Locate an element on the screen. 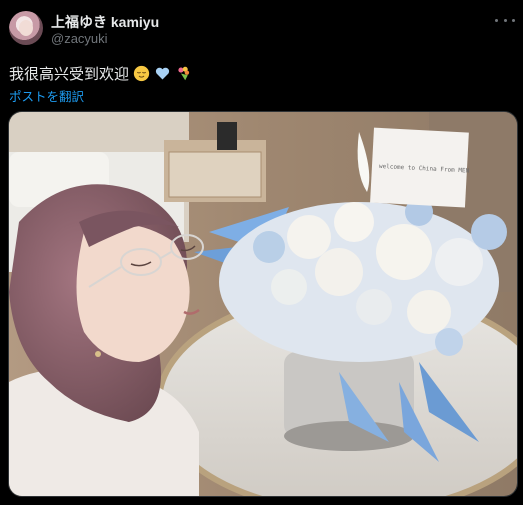 The height and width of the screenshot is (505, 523). author-display-name: 上福ゆき kamiyu is located at coordinates (105, 22).